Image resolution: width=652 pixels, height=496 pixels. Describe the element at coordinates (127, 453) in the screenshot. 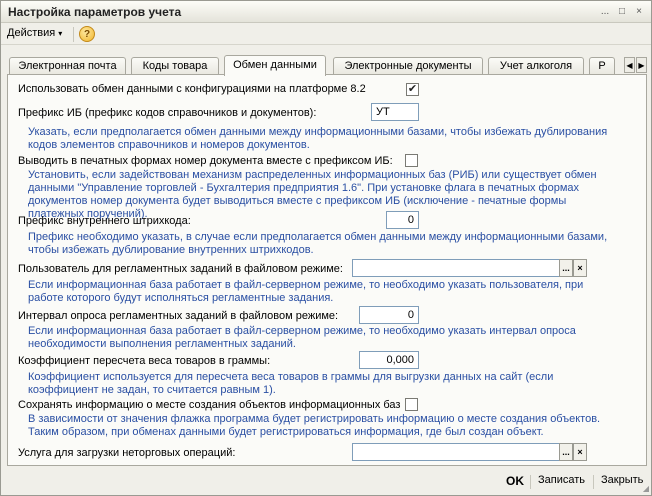

I see `service-label: Услуга для загрузки неторговых операций:` at that location.